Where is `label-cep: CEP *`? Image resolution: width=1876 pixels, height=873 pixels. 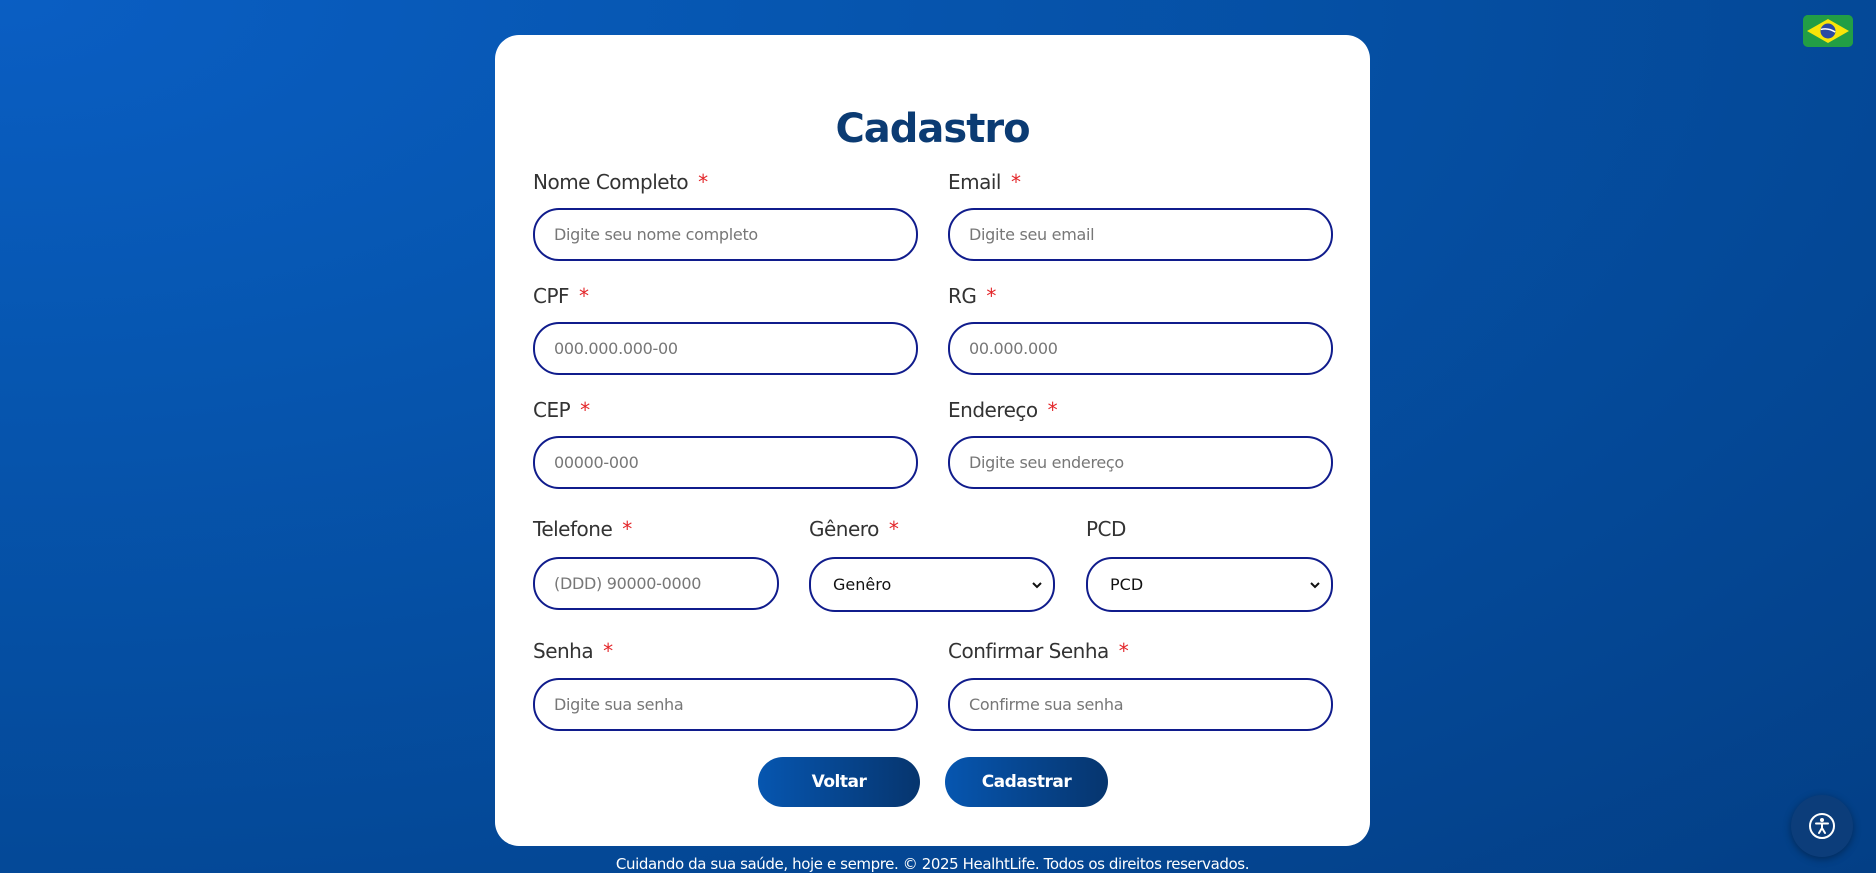 label-cep: CEP * is located at coordinates (561, 410).